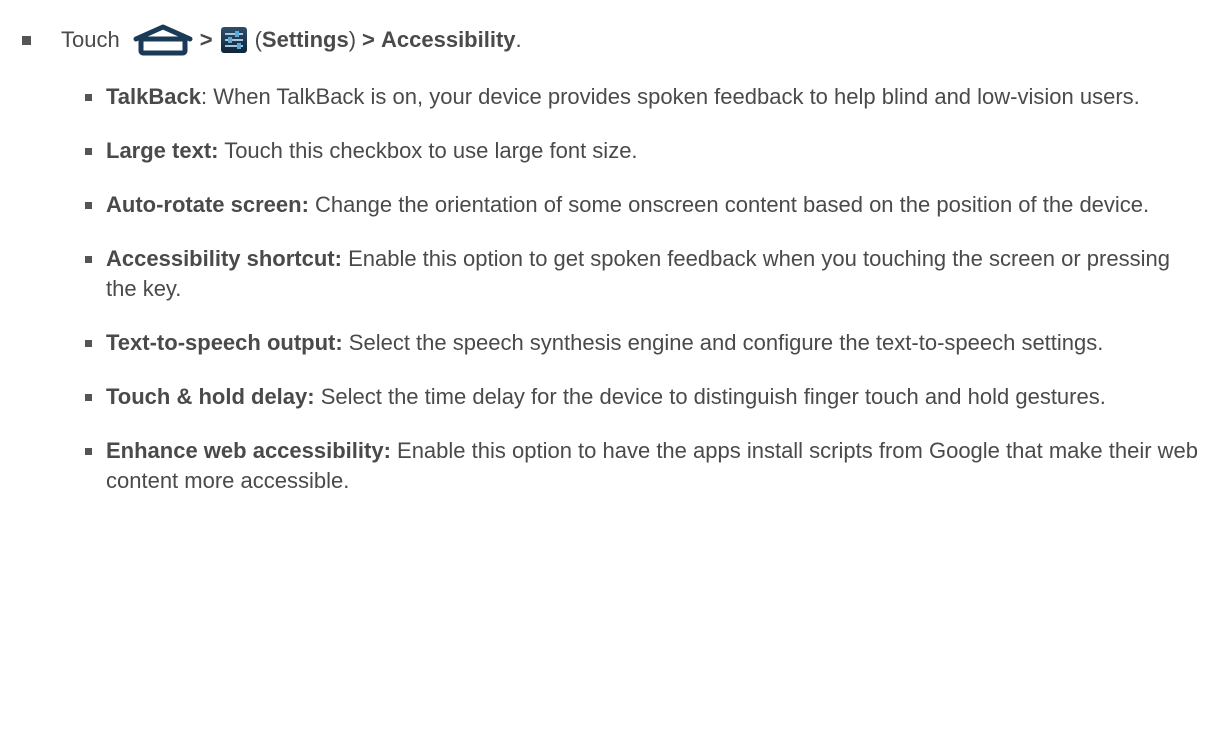  I want to click on instruction-step: Touch > (Settings) > Accessibility ., so click(271, 40).